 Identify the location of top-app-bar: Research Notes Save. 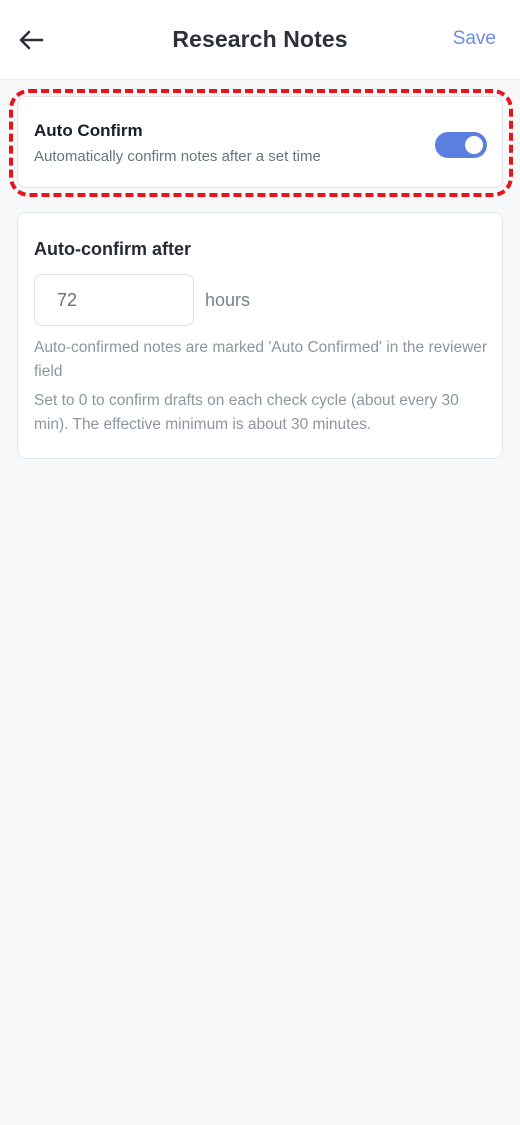
(260, 40).